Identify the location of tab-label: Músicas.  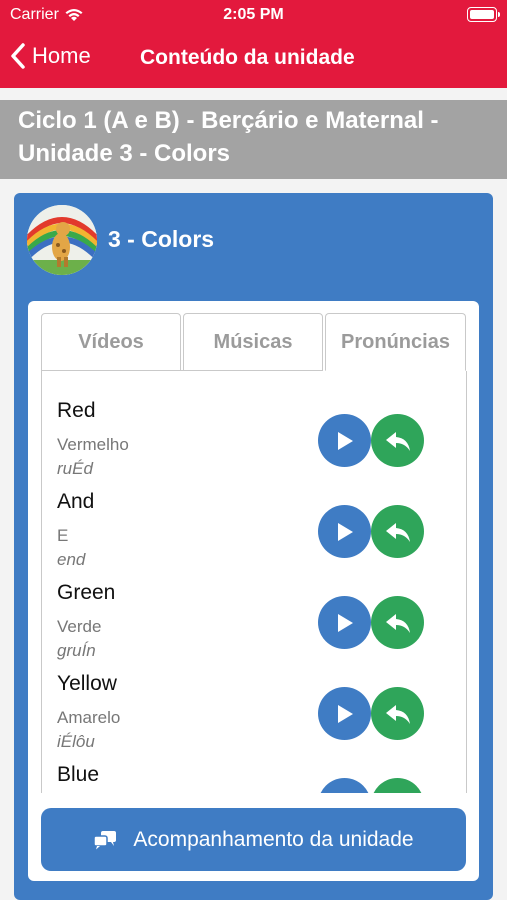
(253, 341).